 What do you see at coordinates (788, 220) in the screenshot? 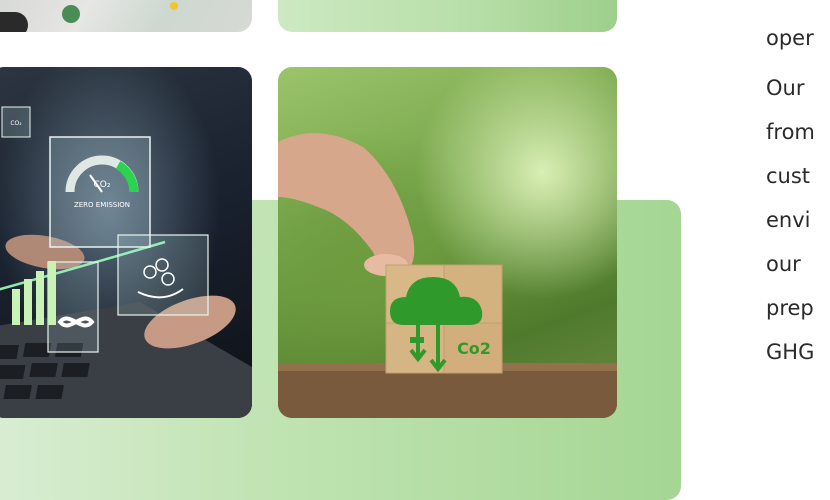
I see `text-line: envi` at bounding box center [788, 220].